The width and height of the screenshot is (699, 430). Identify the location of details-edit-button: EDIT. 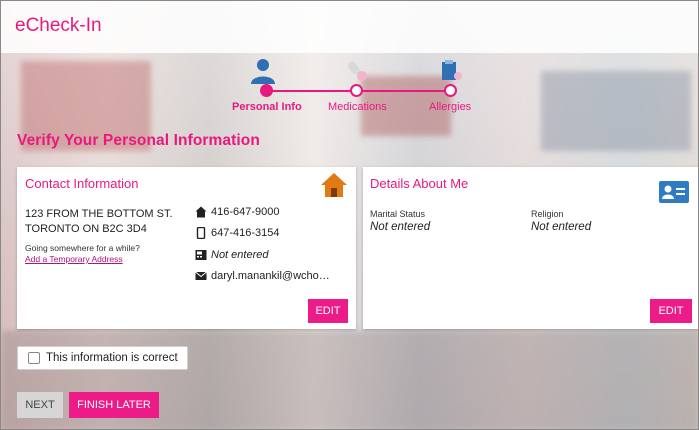
(671, 311).